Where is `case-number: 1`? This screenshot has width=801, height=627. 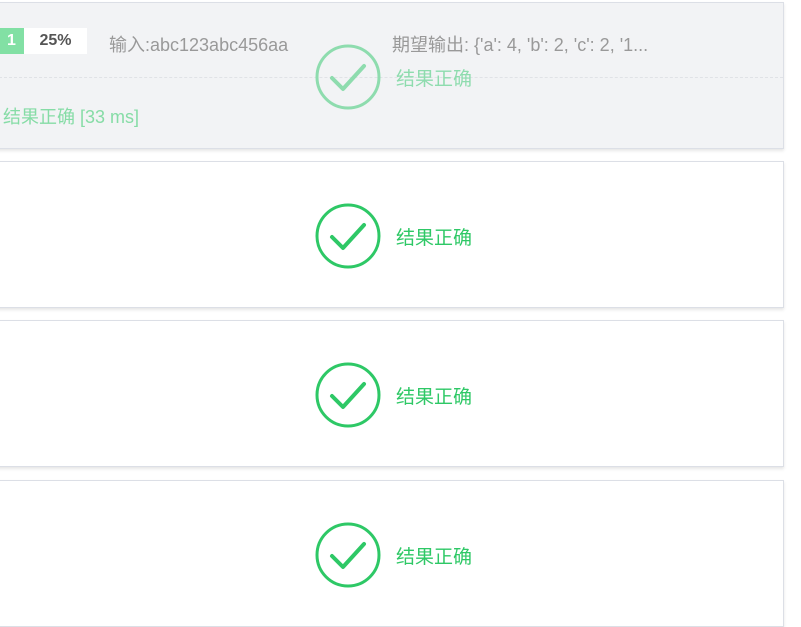 case-number: 1 is located at coordinates (12, 41).